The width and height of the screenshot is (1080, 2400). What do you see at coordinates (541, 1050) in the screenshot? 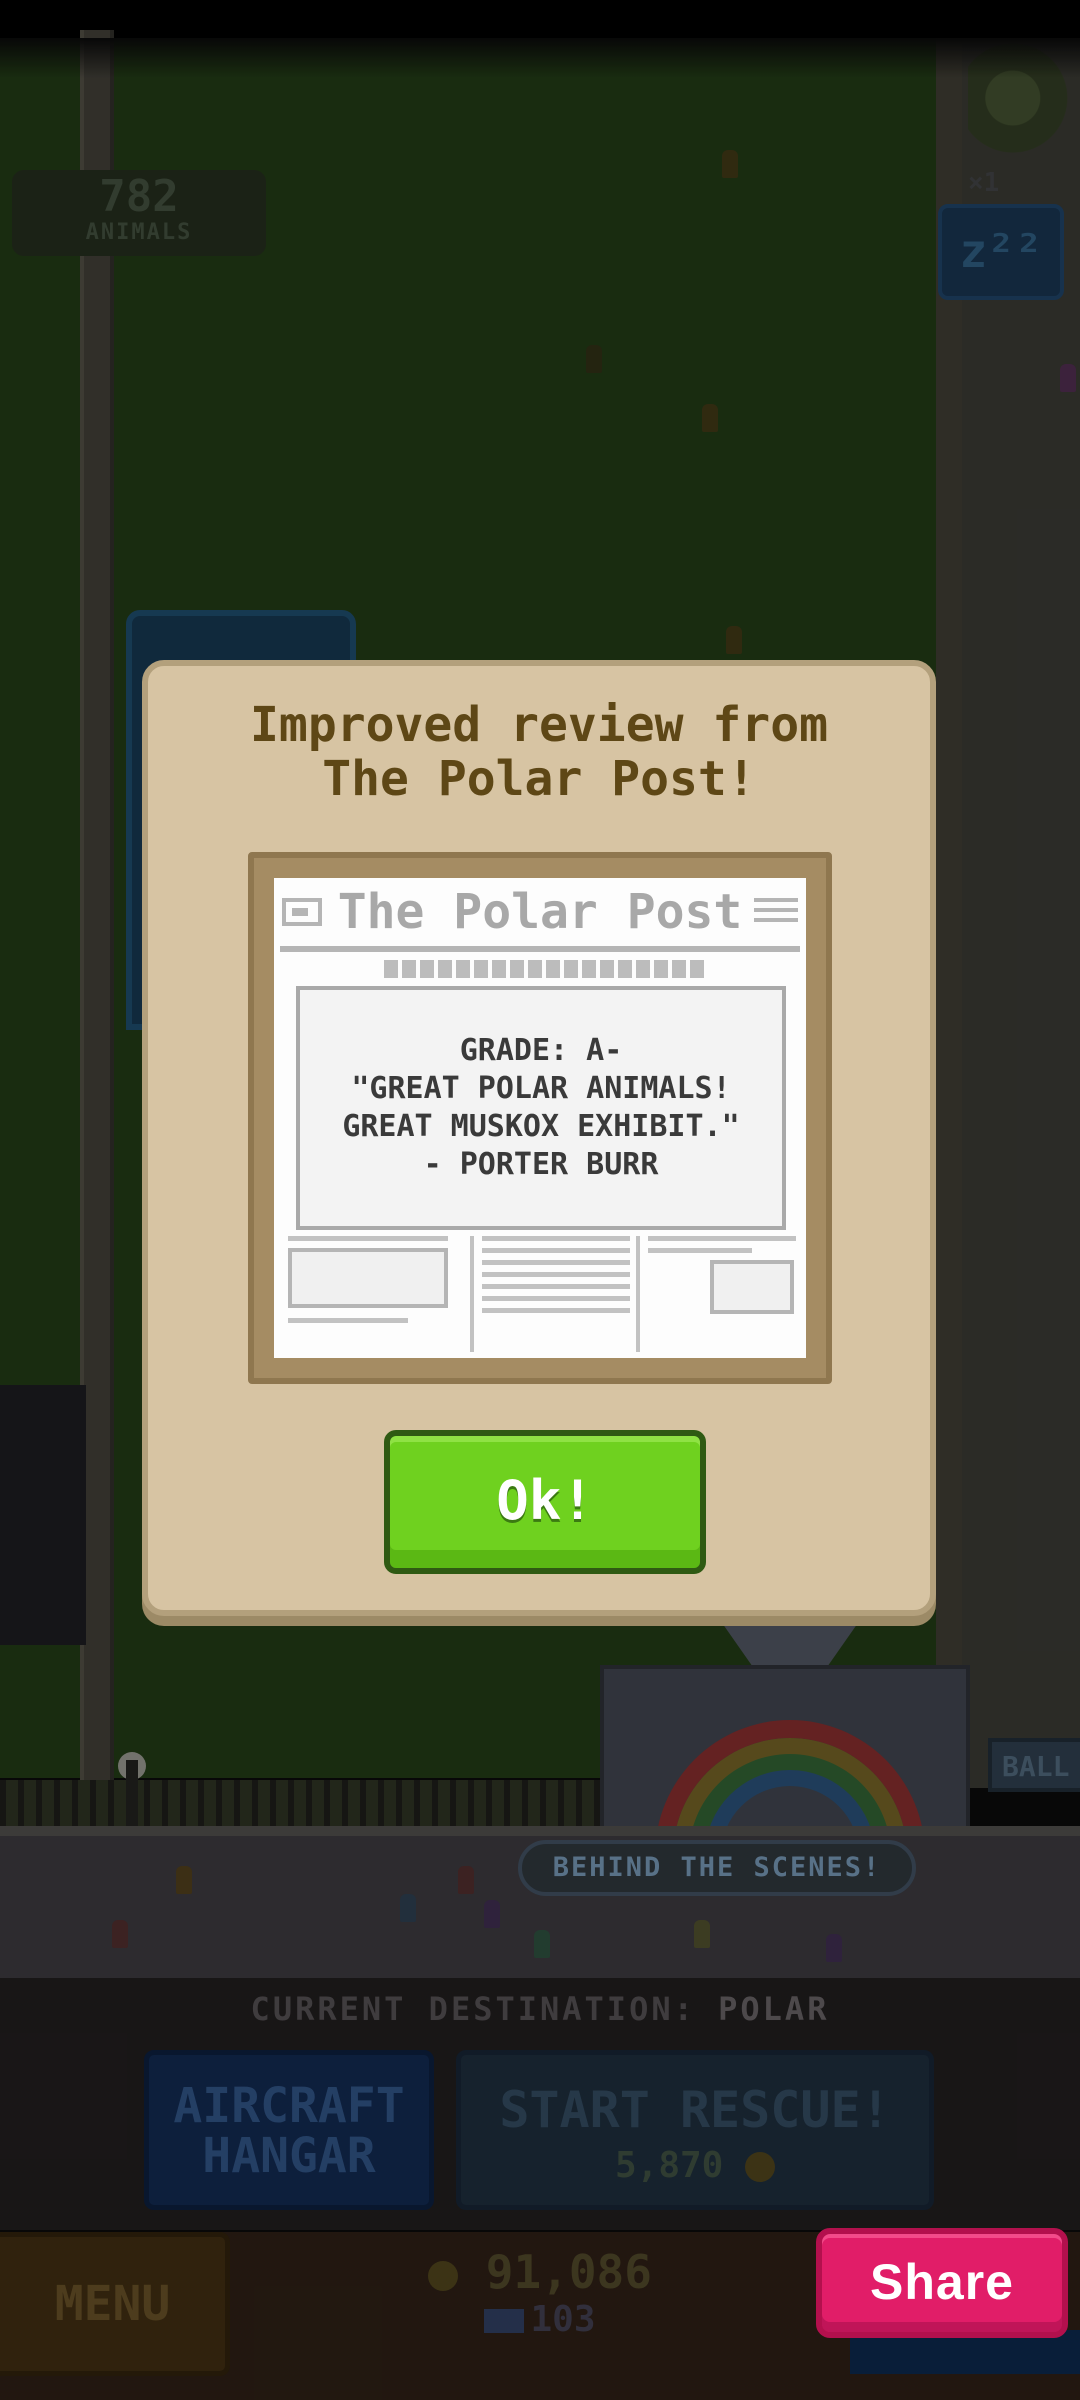
I see `review-grade: GRADE: A-` at bounding box center [541, 1050].